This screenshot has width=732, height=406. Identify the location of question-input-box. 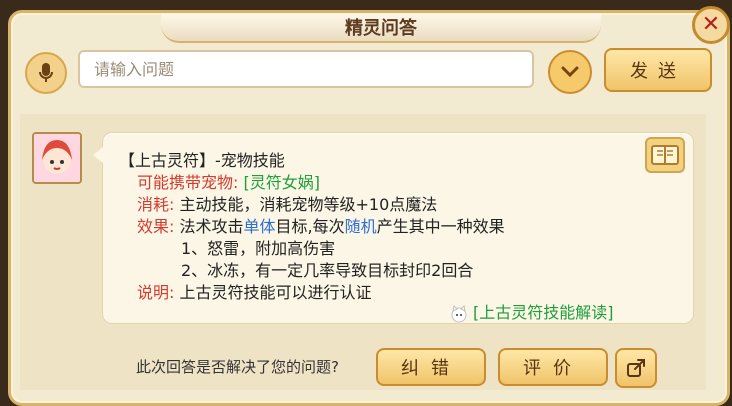
(306, 69).